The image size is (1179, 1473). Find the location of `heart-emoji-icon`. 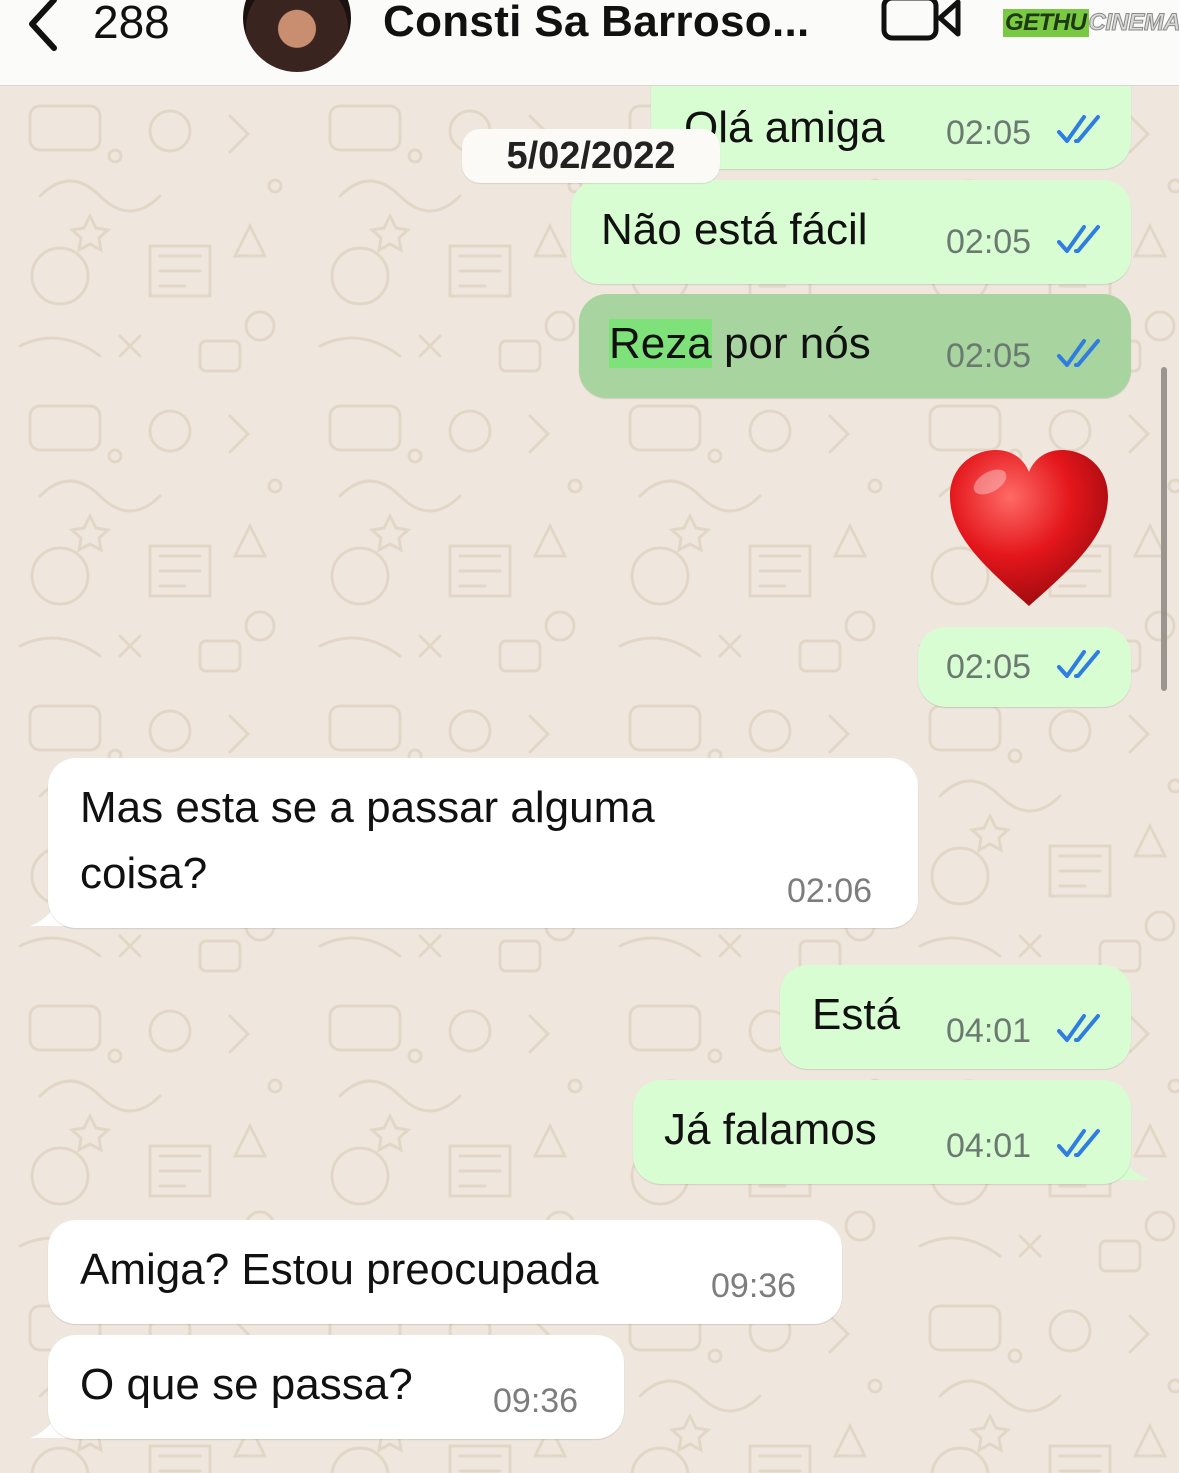

heart-emoji-icon is located at coordinates (1029, 529).